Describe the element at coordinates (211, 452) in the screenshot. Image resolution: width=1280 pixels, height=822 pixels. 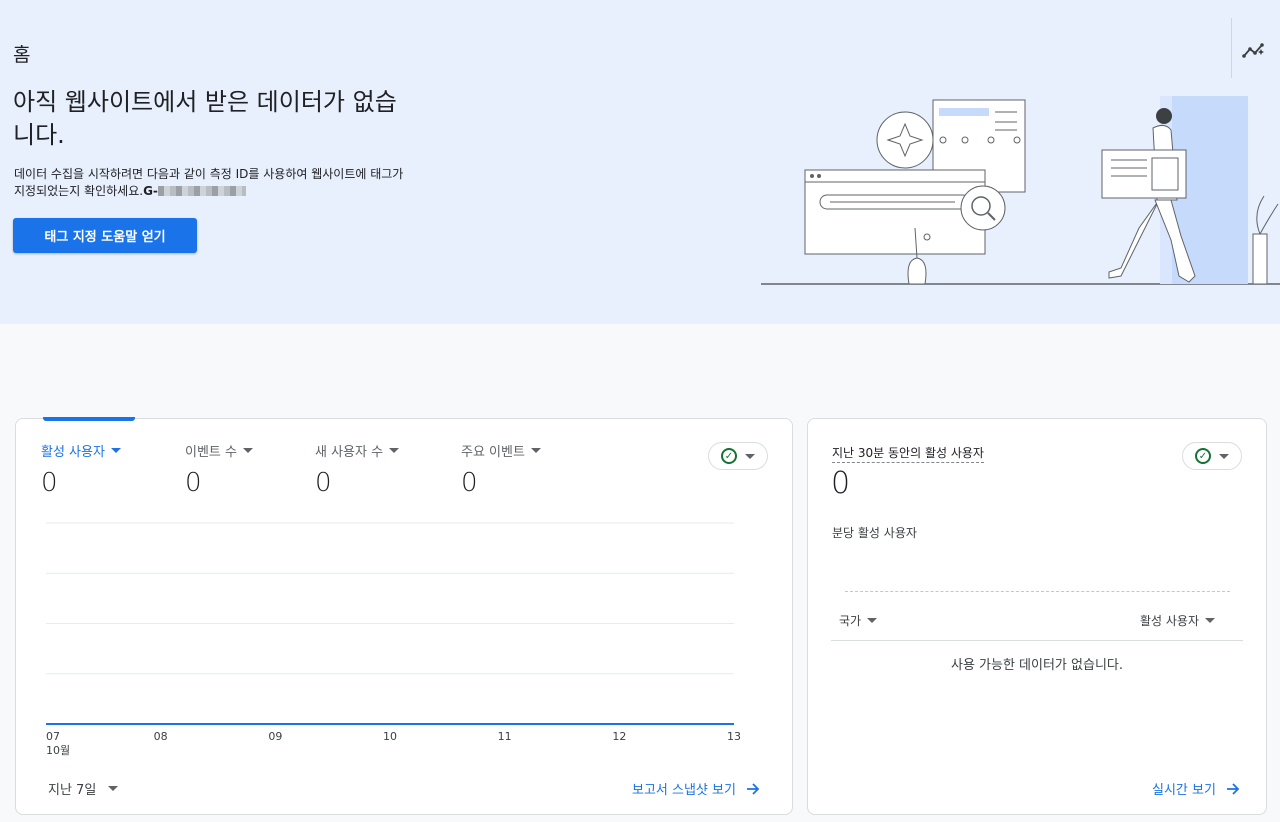
I see `metric-label: 이벤트 수` at that location.